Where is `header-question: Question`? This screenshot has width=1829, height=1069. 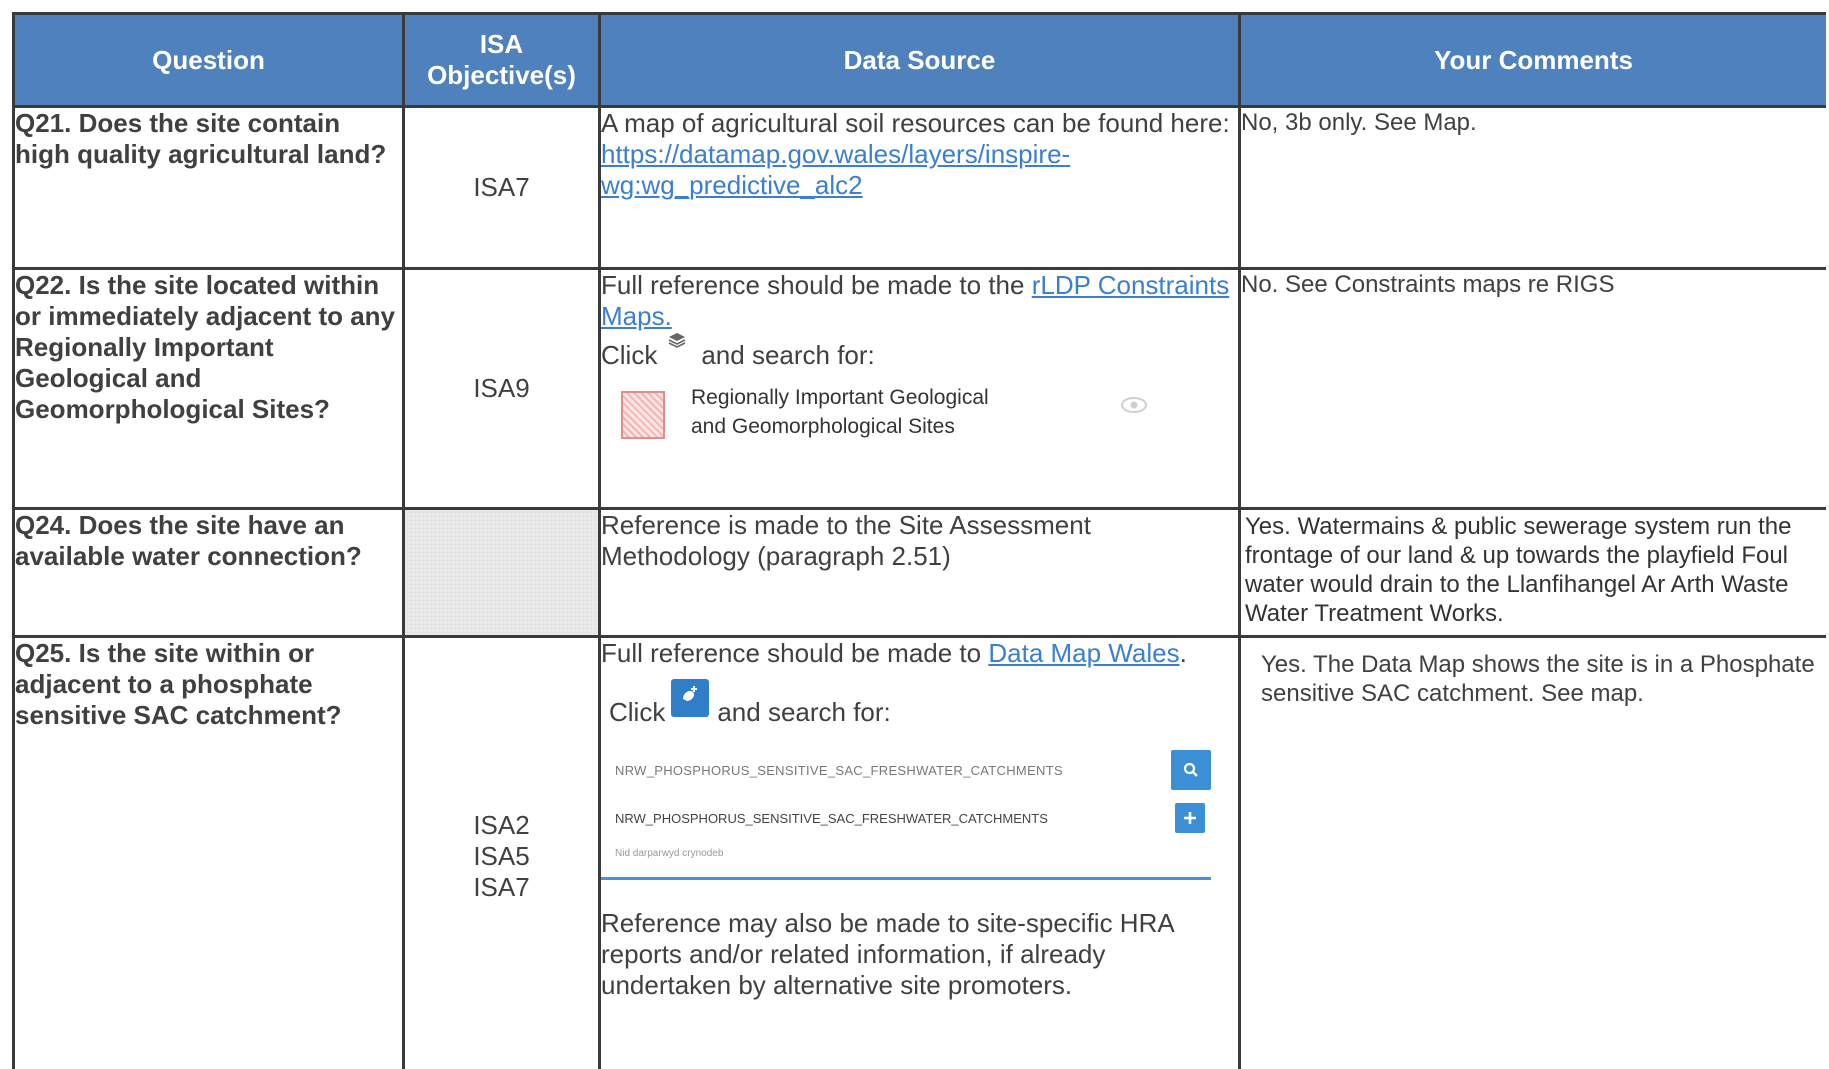
header-question: Question is located at coordinates (208, 60).